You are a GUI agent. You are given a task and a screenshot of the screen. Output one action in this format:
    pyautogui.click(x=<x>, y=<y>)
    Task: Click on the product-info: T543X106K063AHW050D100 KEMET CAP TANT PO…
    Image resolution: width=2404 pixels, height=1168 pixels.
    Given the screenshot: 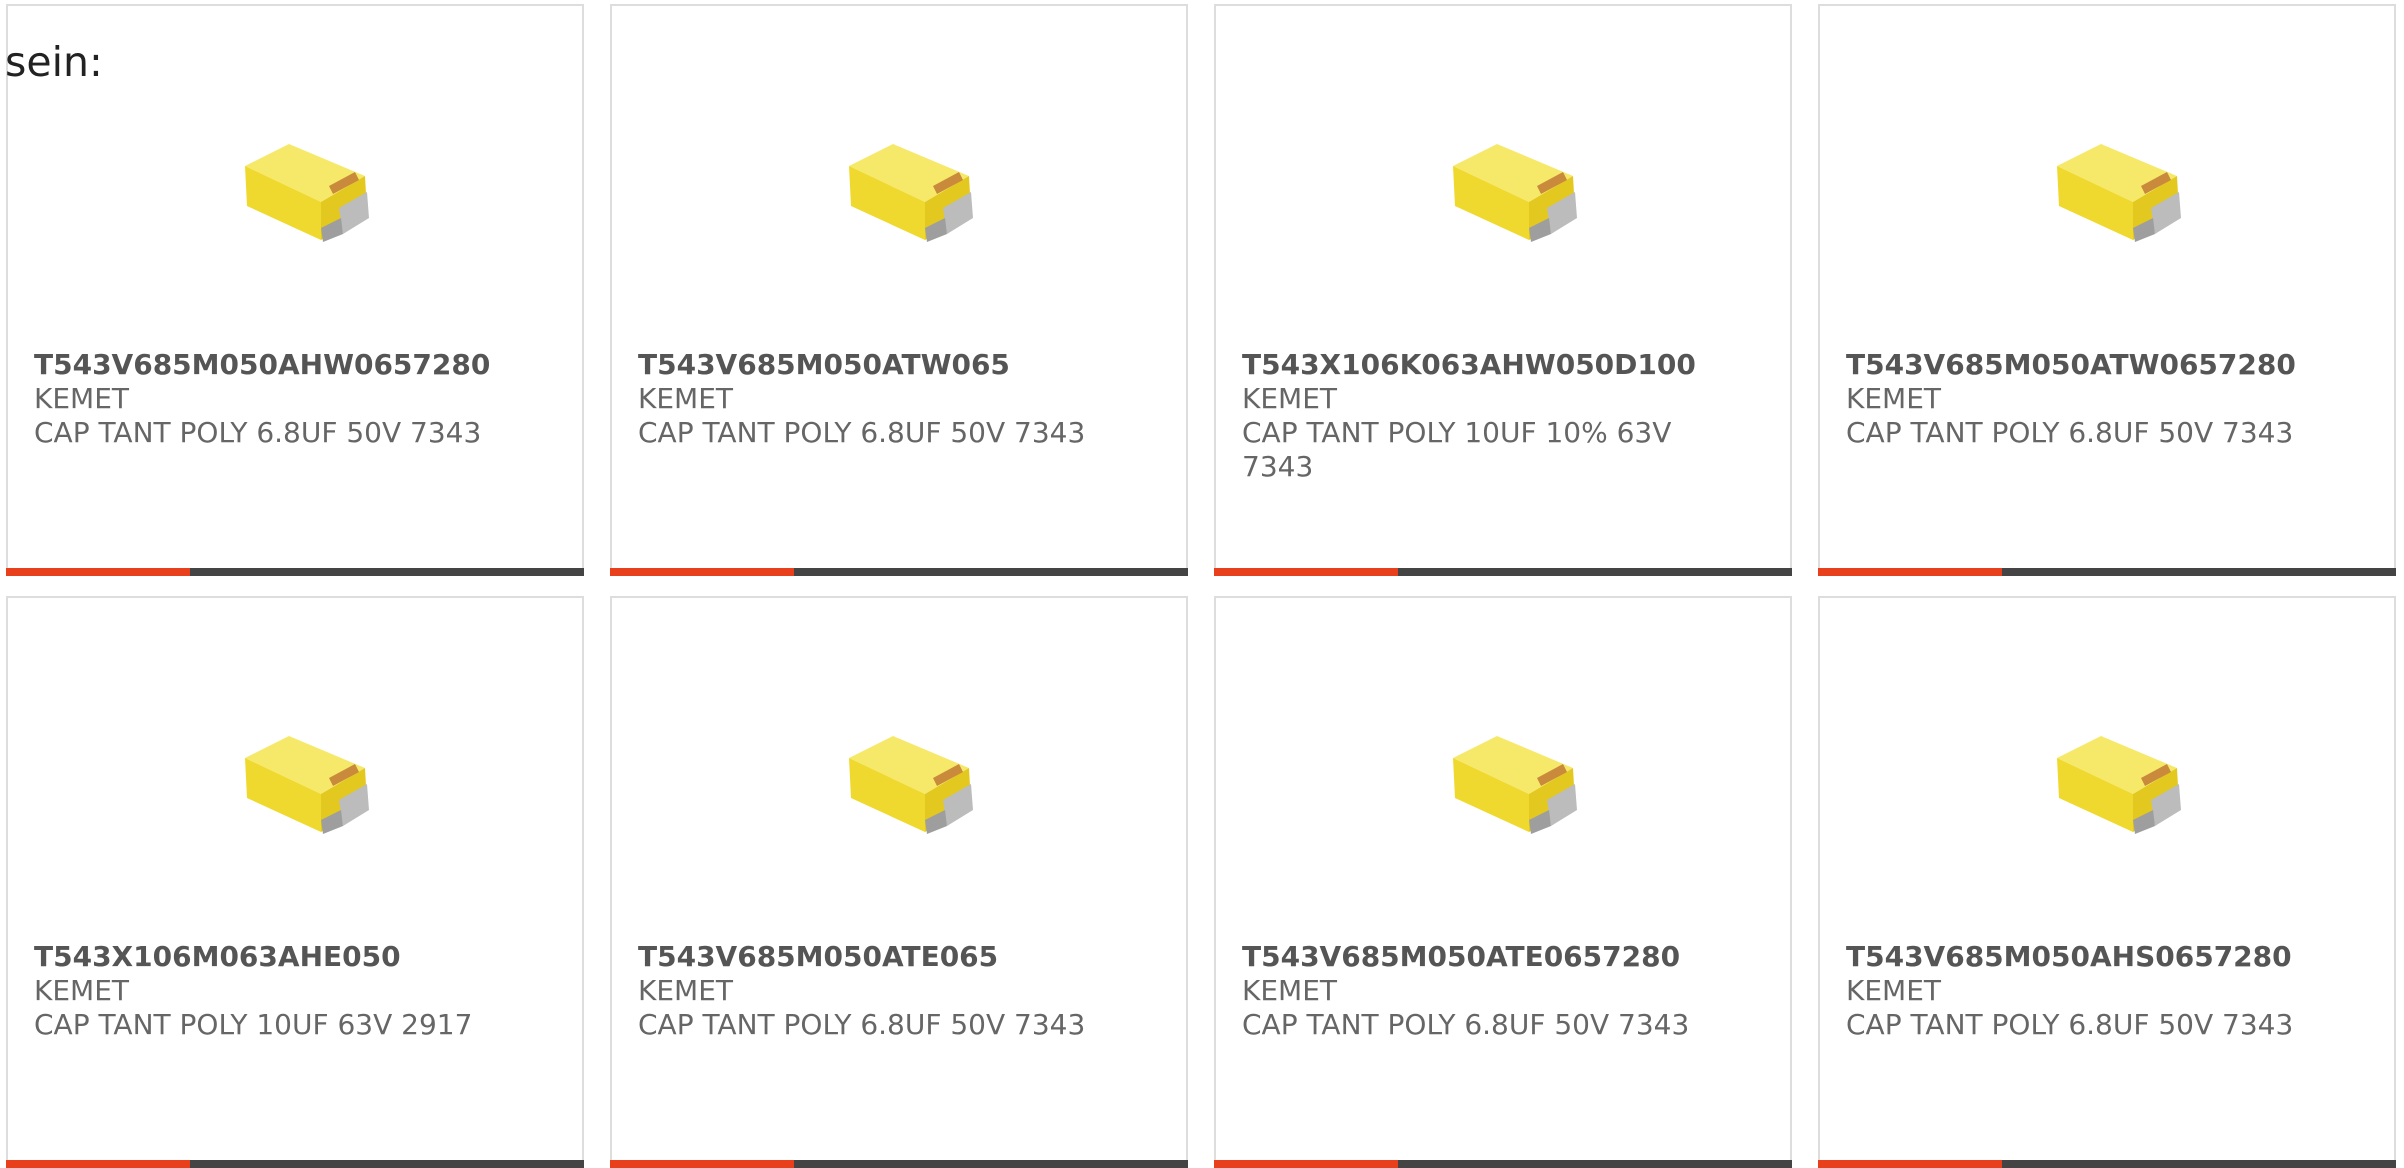 What is the action you would take?
    pyautogui.click(x=1477, y=416)
    